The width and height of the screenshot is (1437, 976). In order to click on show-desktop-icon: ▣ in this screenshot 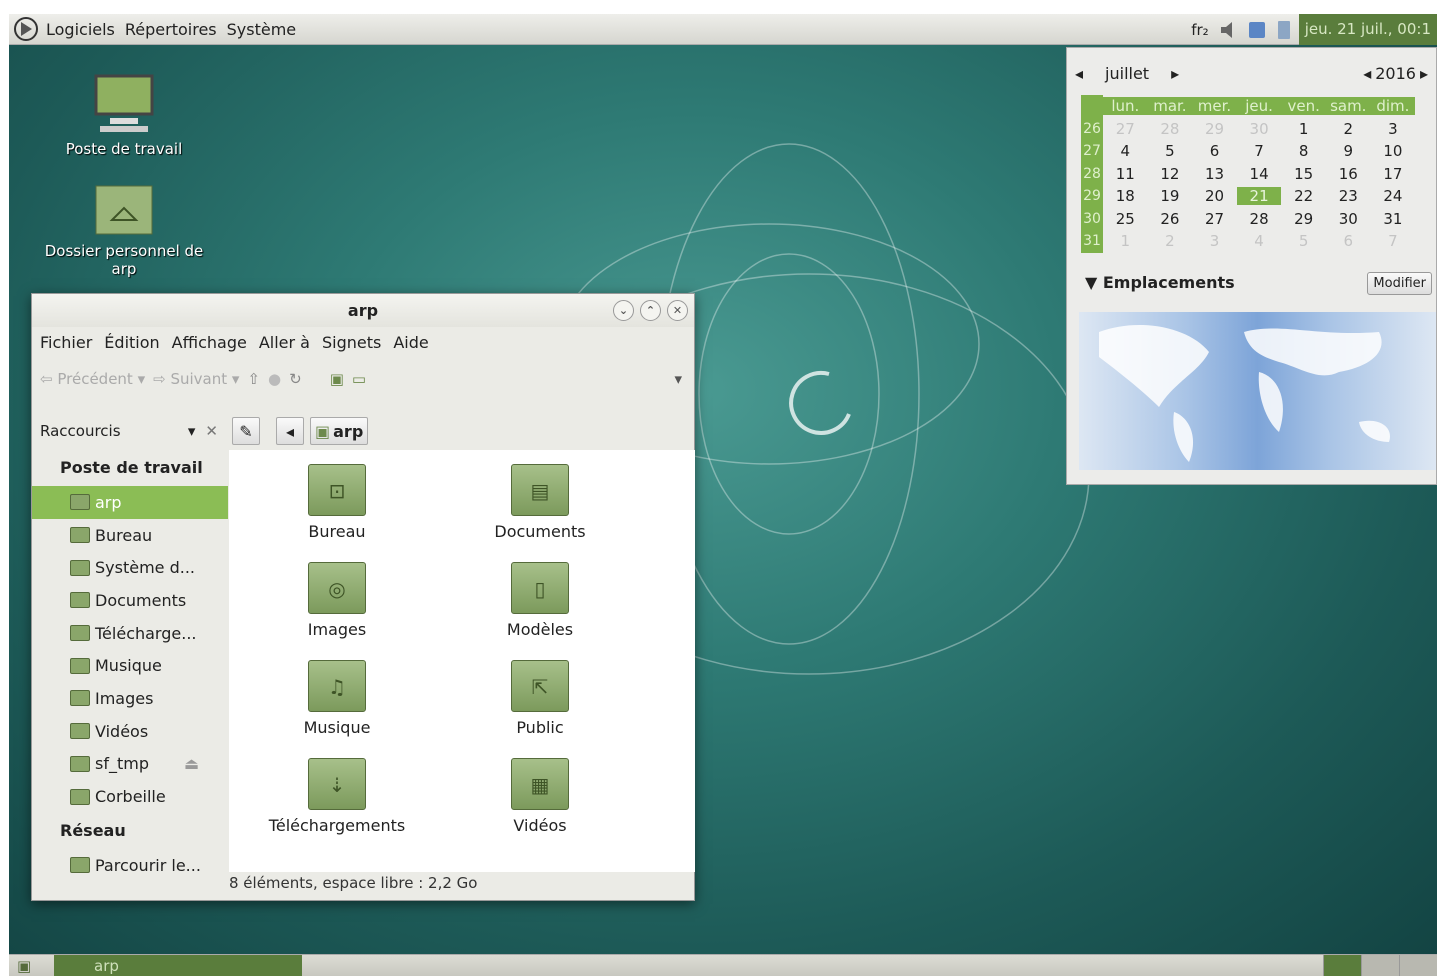, I will do `click(24, 966)`.